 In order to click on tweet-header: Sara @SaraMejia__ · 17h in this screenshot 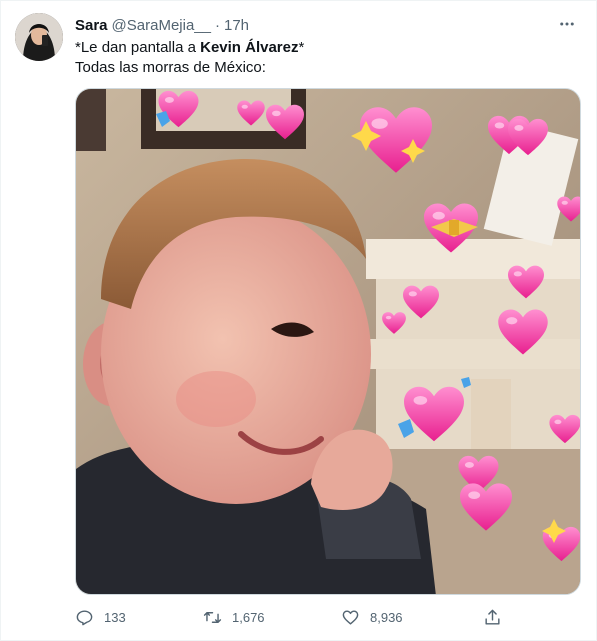, I will do `click(327, 25)`.